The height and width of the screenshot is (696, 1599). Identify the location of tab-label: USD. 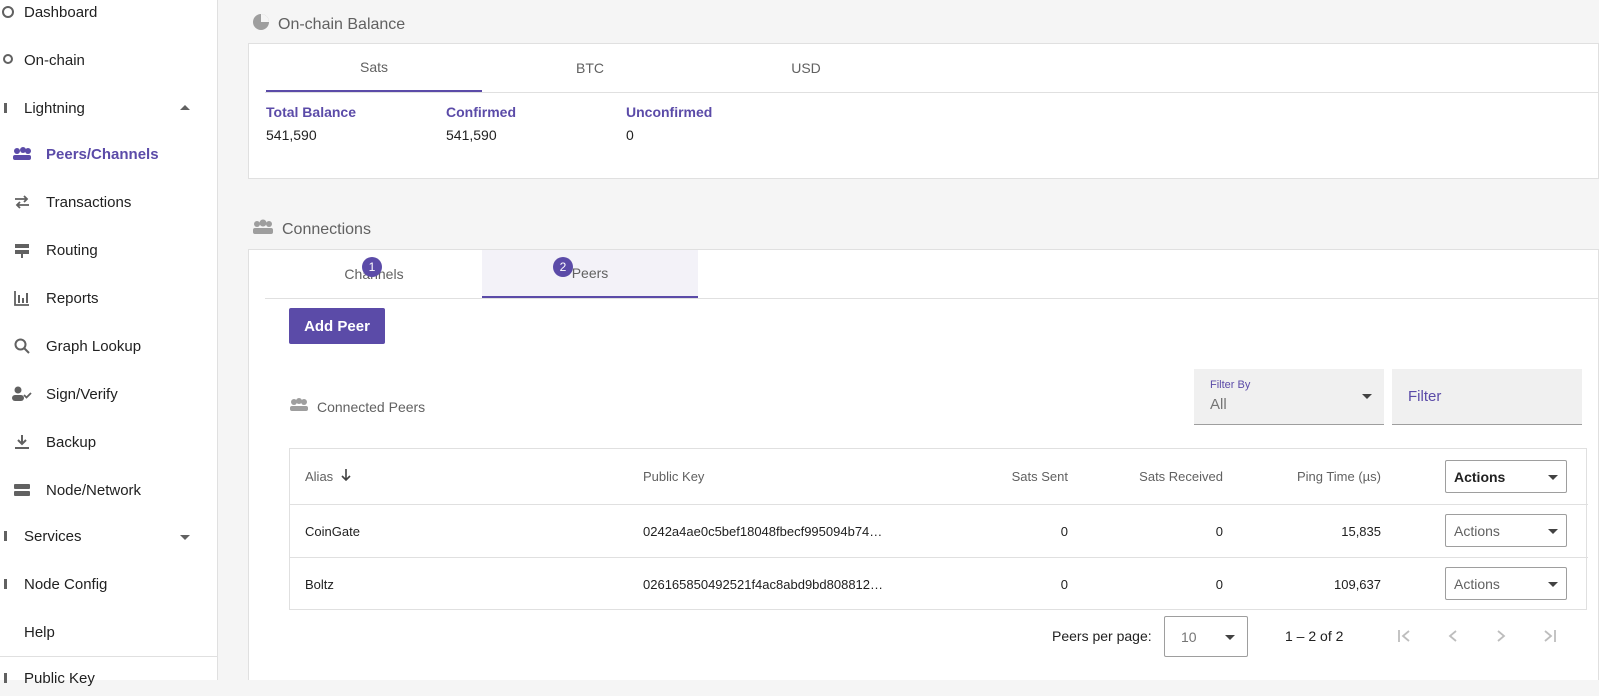
(806, 68).